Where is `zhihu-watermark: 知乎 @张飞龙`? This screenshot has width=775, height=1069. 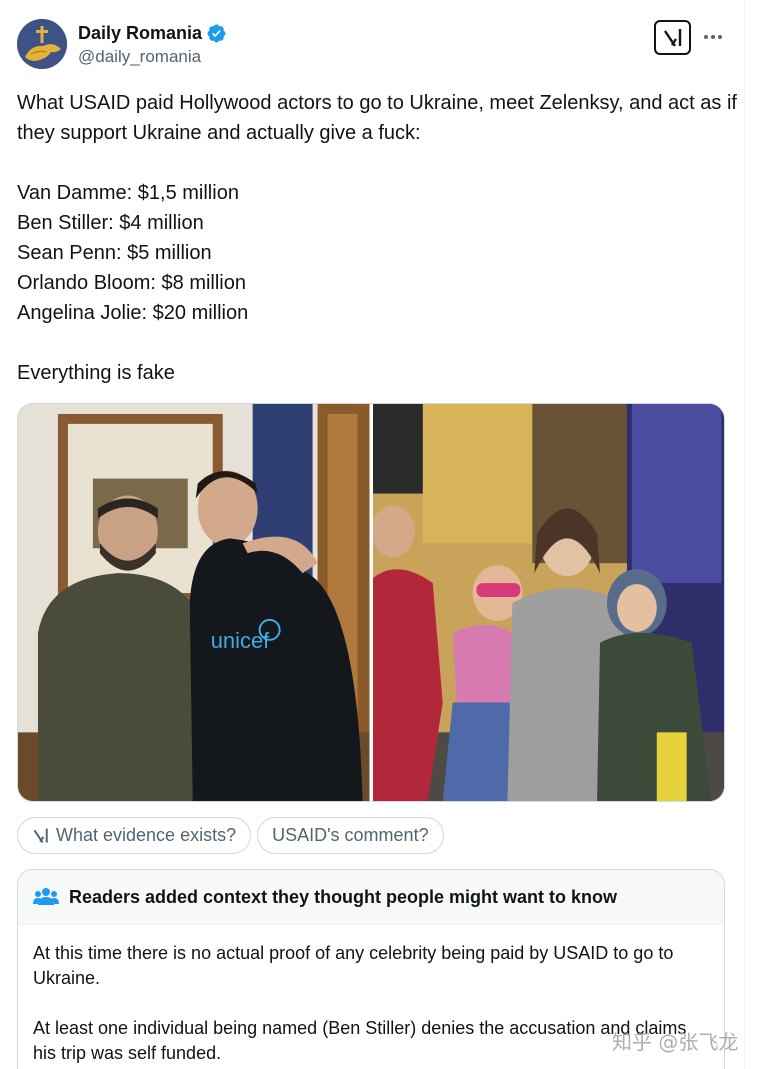 zhihu-watermark: 知乎 @张飞龙 is located at coordinates (675, 1042).